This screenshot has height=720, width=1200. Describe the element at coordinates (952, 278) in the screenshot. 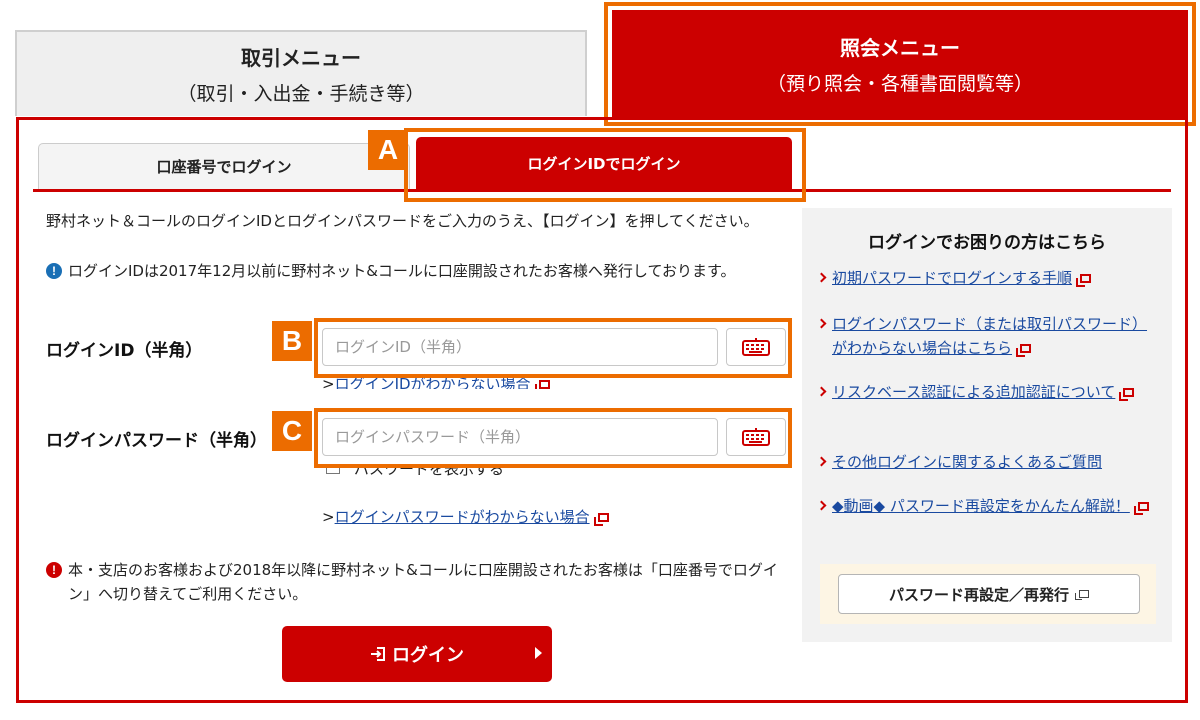

I see `help-item-label: 初期パスワードでログインする手順` at that location.